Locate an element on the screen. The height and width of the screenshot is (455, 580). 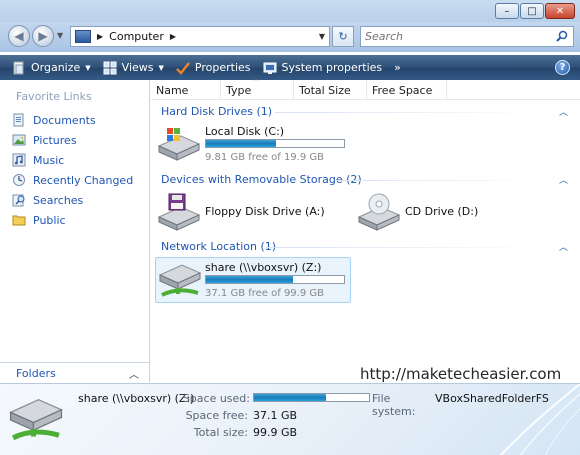
group-header-label: Hard Disk Drives (1) is located at coordinates (217, 111).